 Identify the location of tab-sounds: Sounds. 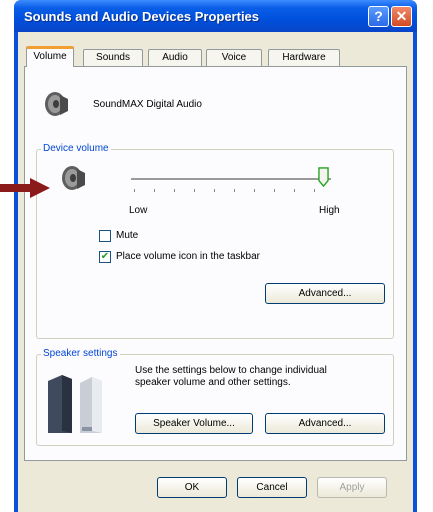
(113, 57).